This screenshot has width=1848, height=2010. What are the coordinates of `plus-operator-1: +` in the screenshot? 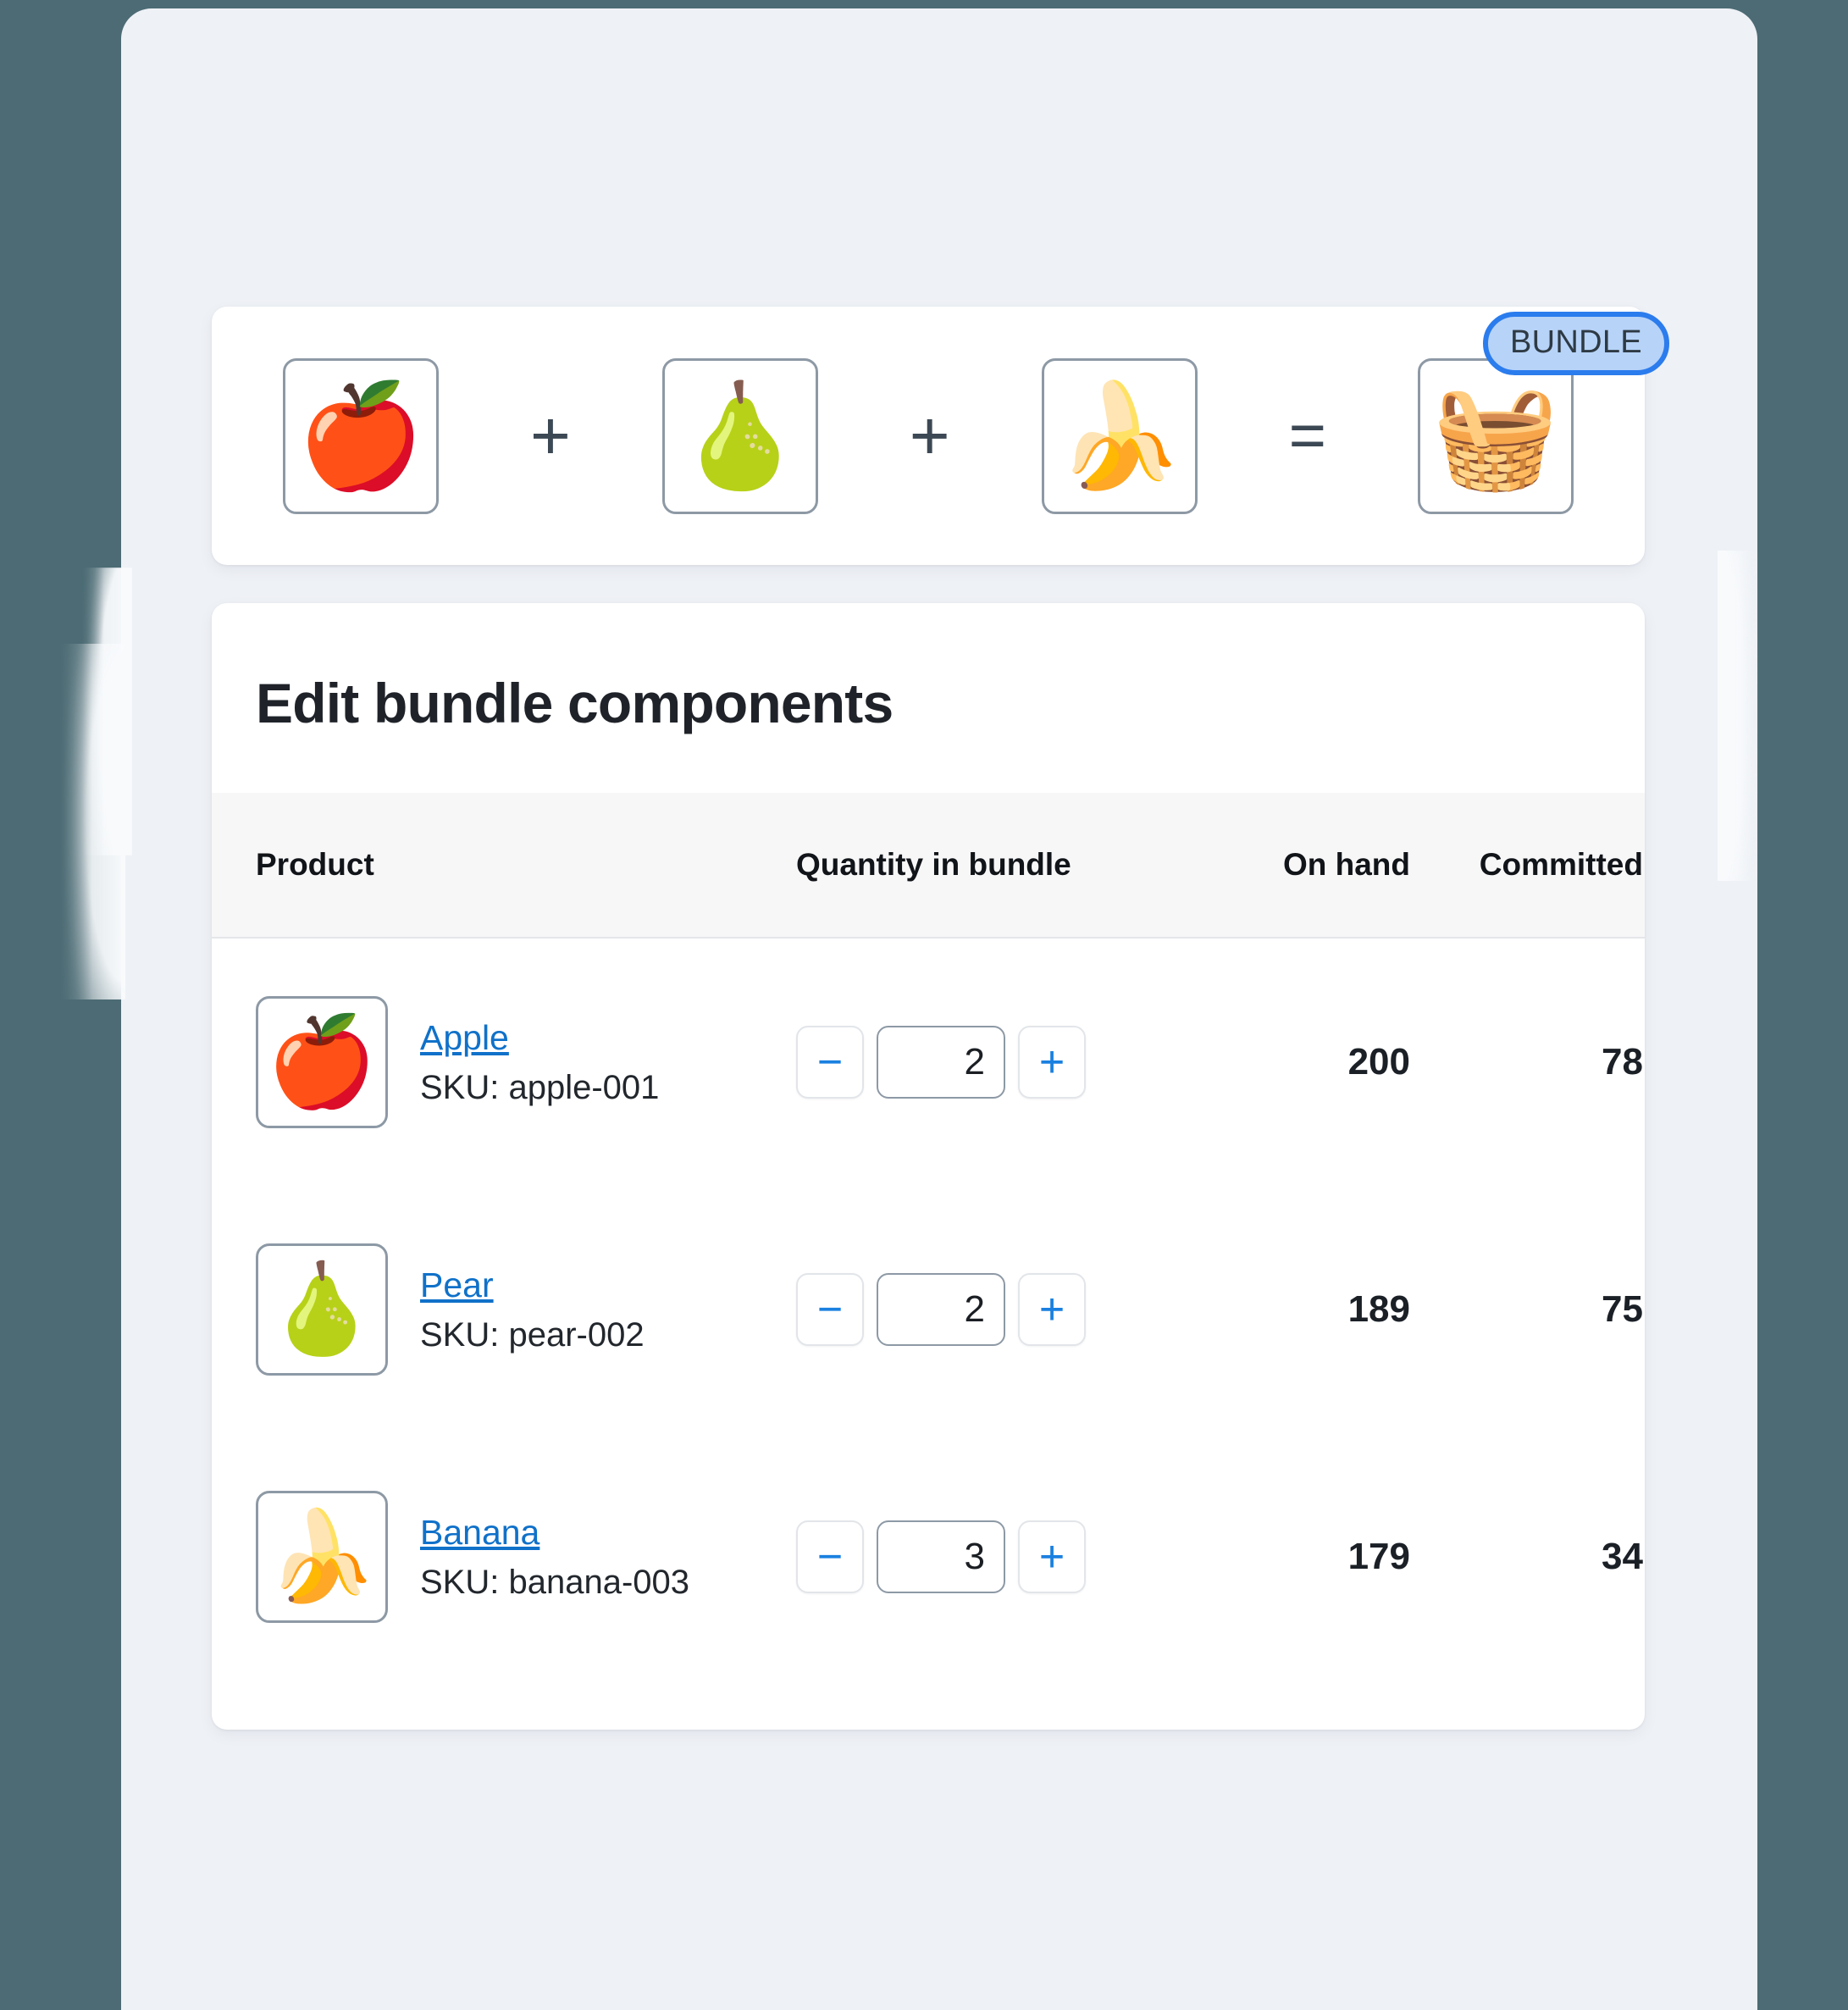 It's located at (550, 435).